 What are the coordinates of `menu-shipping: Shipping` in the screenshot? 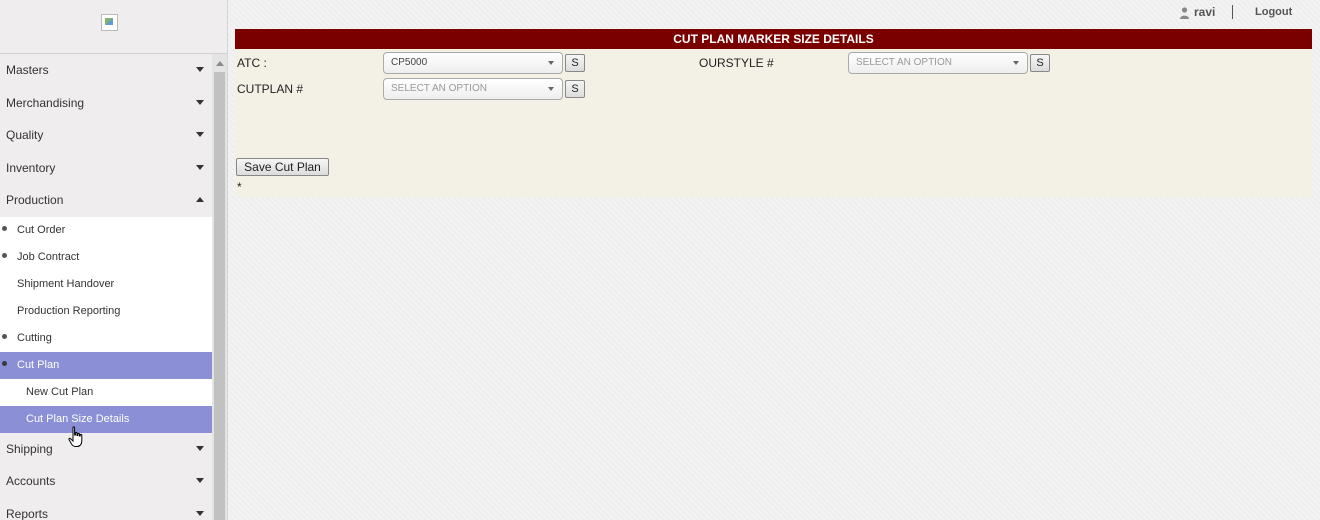 It's located at (106, 448).